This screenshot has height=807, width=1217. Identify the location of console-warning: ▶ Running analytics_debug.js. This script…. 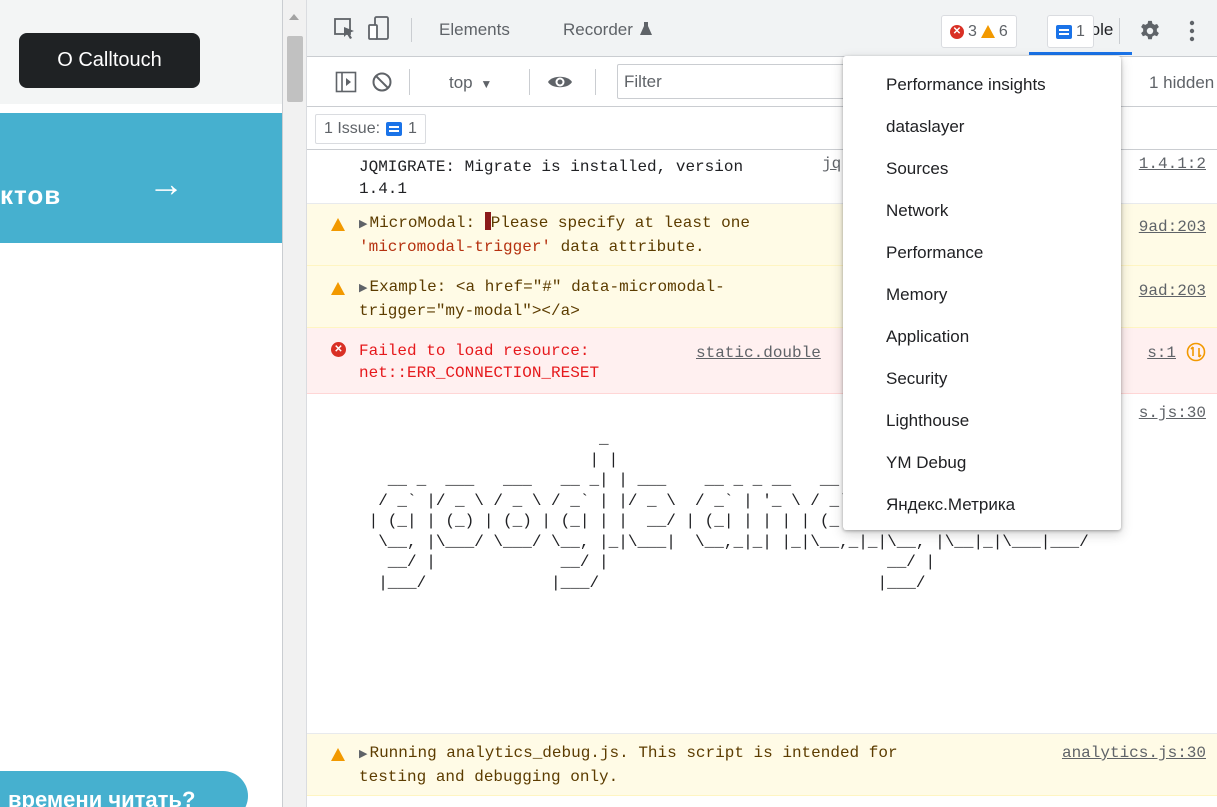
(762, 765).